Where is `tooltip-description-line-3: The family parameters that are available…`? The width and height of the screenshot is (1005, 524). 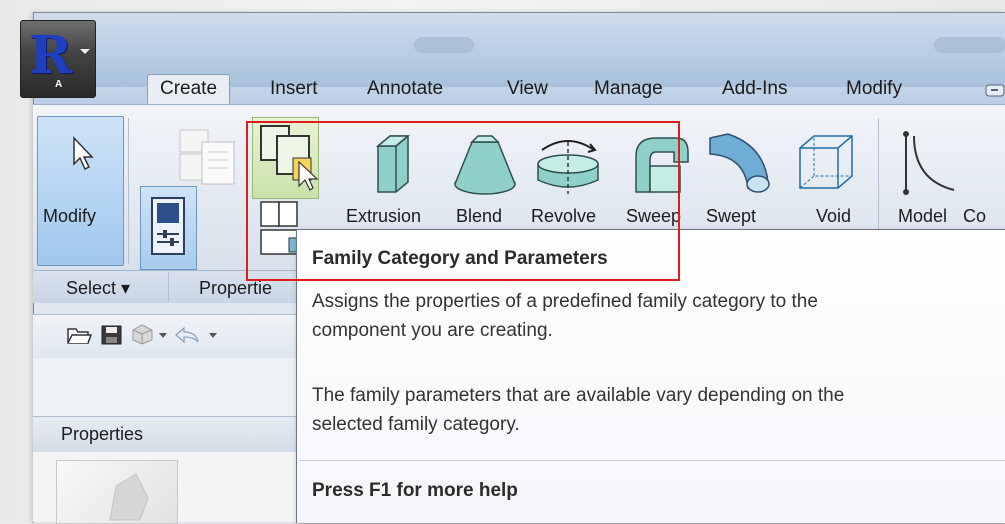 tooltip-description-line-3: The family parameters that are available… is located at coordinates (578, 395).